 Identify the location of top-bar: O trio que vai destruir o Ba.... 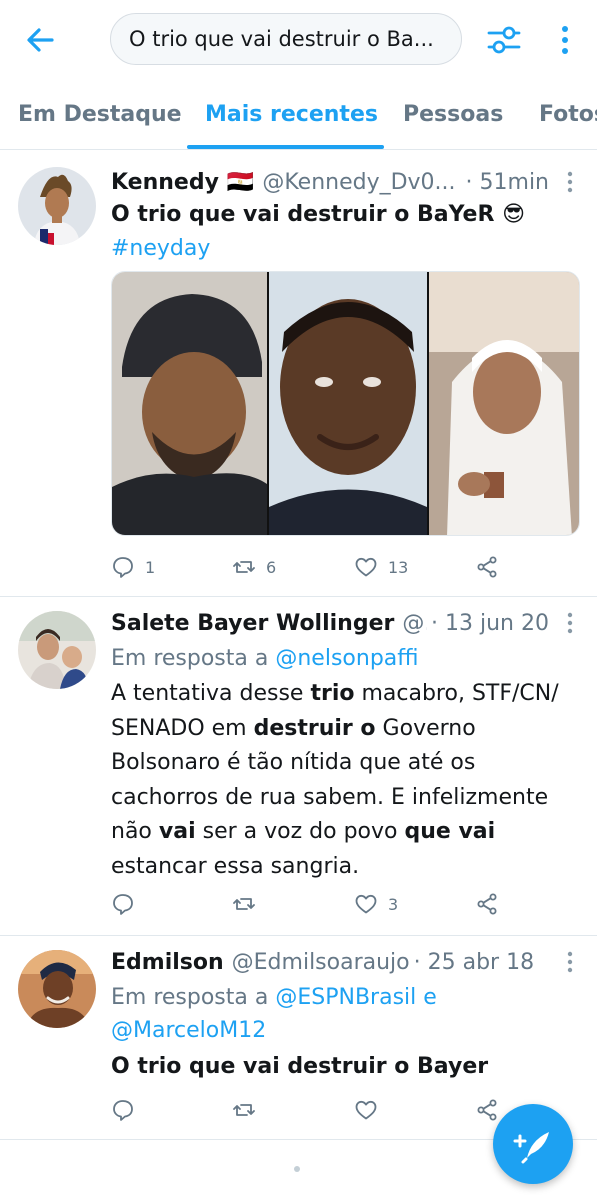
(298, 40).